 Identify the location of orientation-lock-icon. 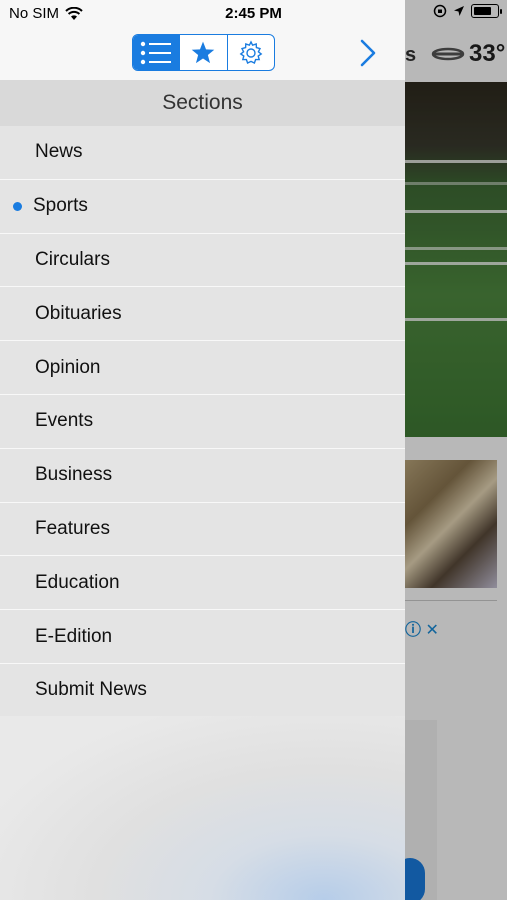
(440, 11).